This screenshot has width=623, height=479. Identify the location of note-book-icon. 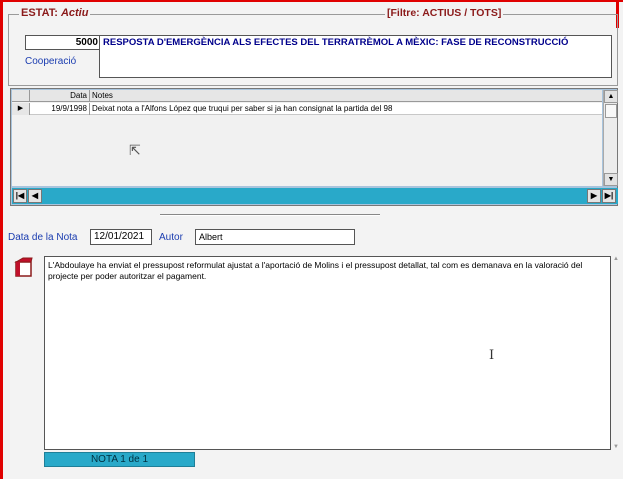
(24, 267).